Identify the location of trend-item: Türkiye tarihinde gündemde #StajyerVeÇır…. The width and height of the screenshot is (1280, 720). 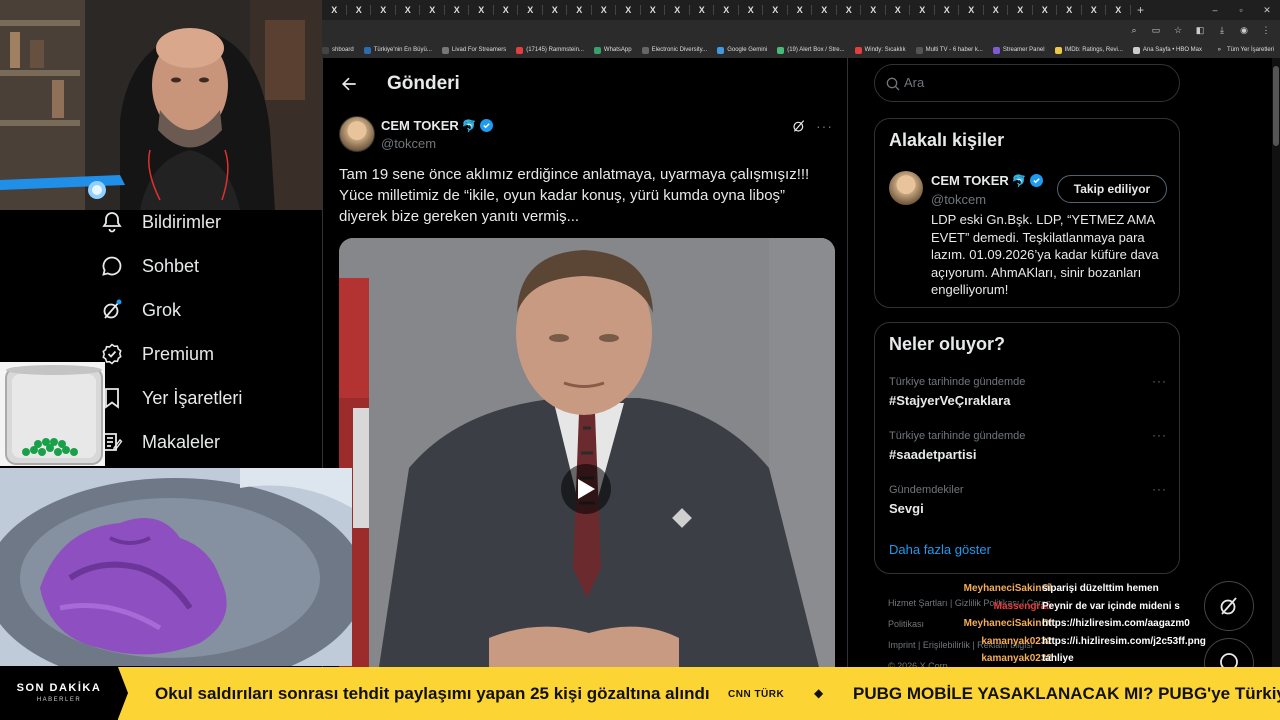
(1028, 391).